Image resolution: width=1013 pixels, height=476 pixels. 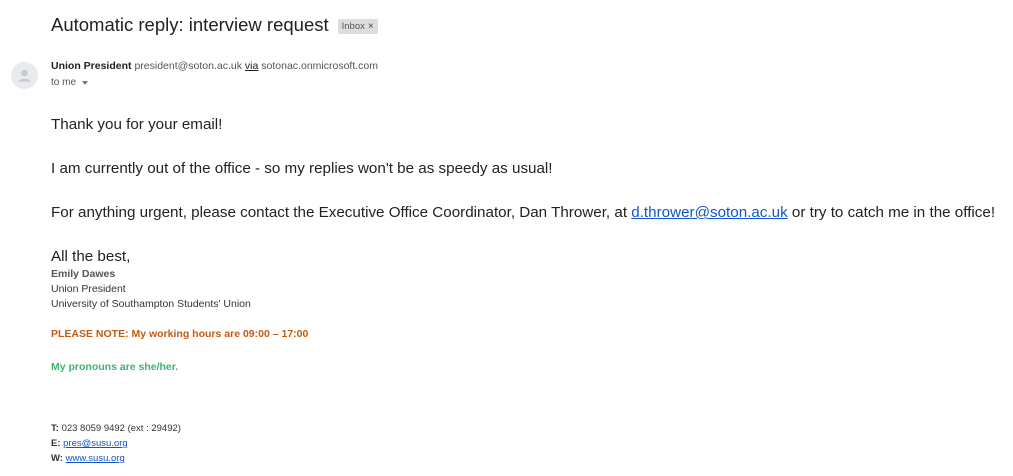 I want to click on phone-label: T:, so click(x=55, y=428).